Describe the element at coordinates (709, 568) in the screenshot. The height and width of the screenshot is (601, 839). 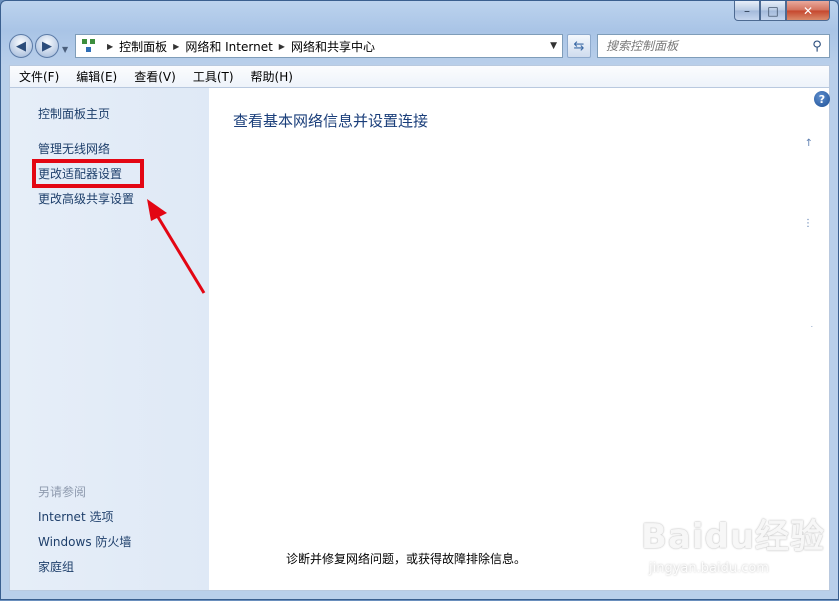
I see `watermark-url: jingyan.baidu.com` at that location.